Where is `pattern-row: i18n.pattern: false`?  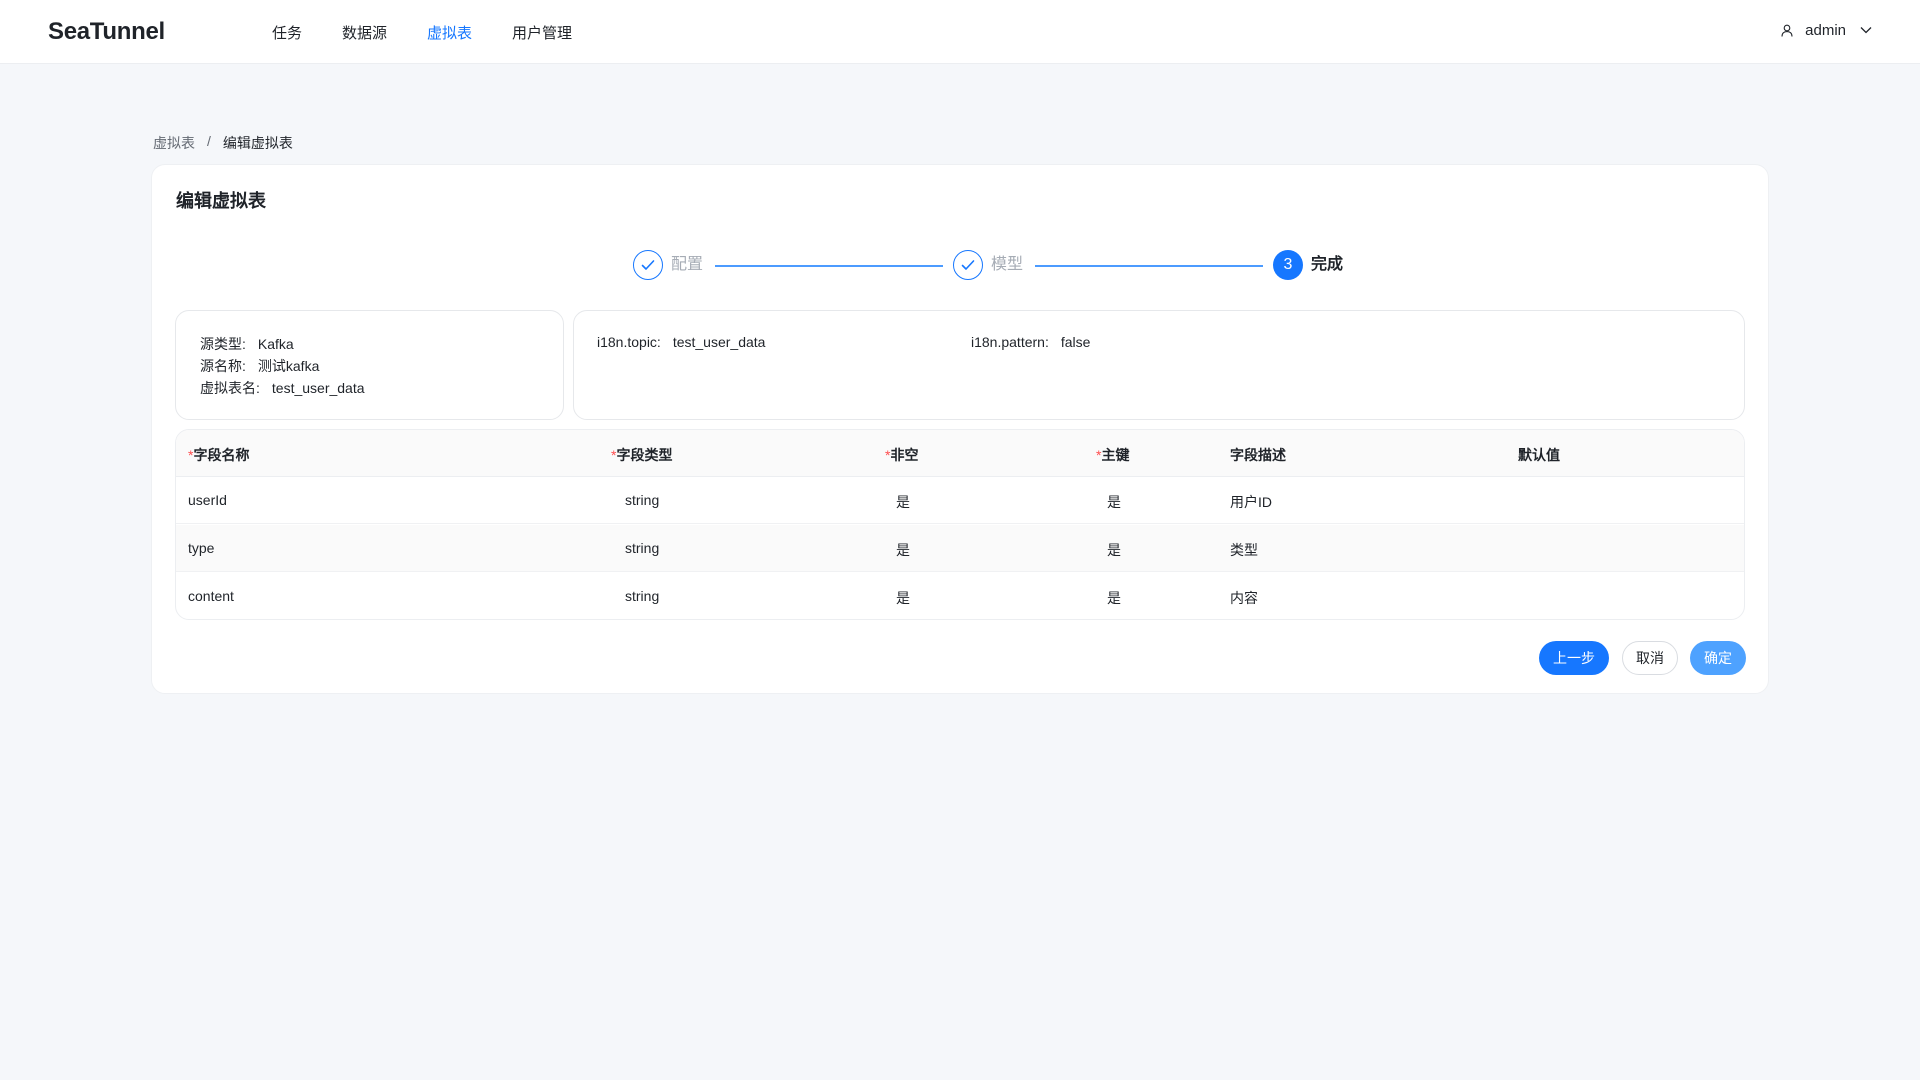
pattern-row: i18n.pattern: false is located at coordinates (1030, 342).